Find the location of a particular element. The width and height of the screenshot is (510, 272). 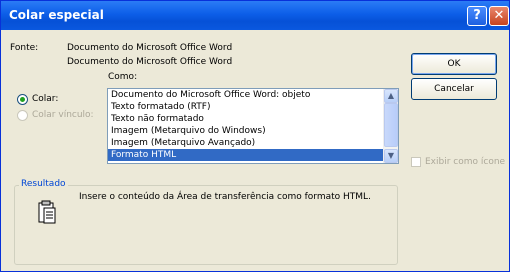

display-as-icon-checkbox is located at coordinates (416, 162).